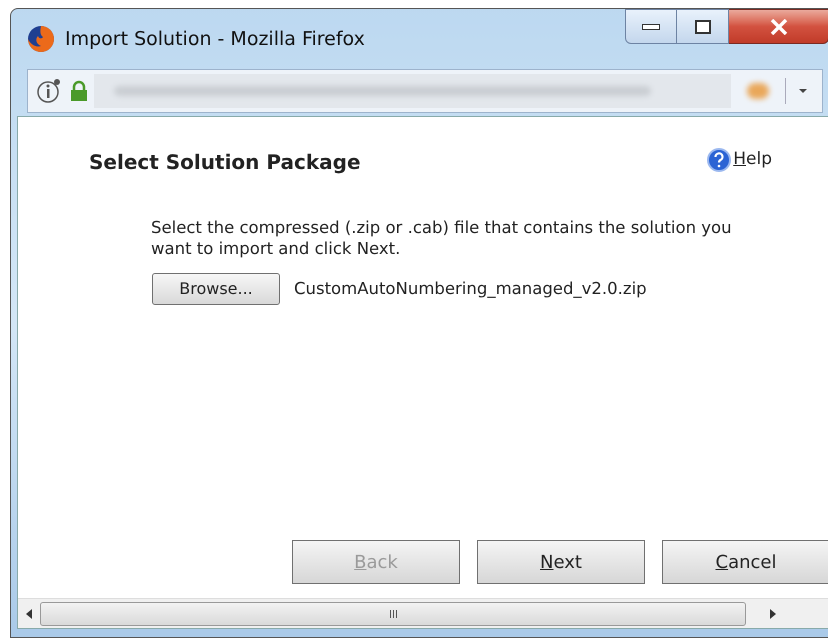 The height and width of the screenshot is (640, 828). I want to click on close-button, so click(778, 26).